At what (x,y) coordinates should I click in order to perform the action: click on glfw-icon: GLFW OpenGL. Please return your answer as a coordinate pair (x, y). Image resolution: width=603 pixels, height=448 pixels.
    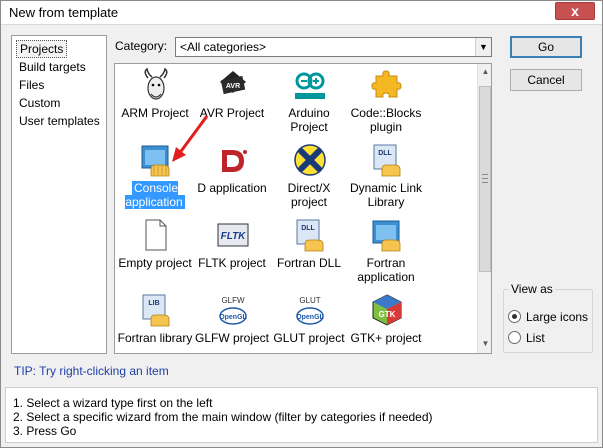
    Looking at the image, I should click on (233, 310).